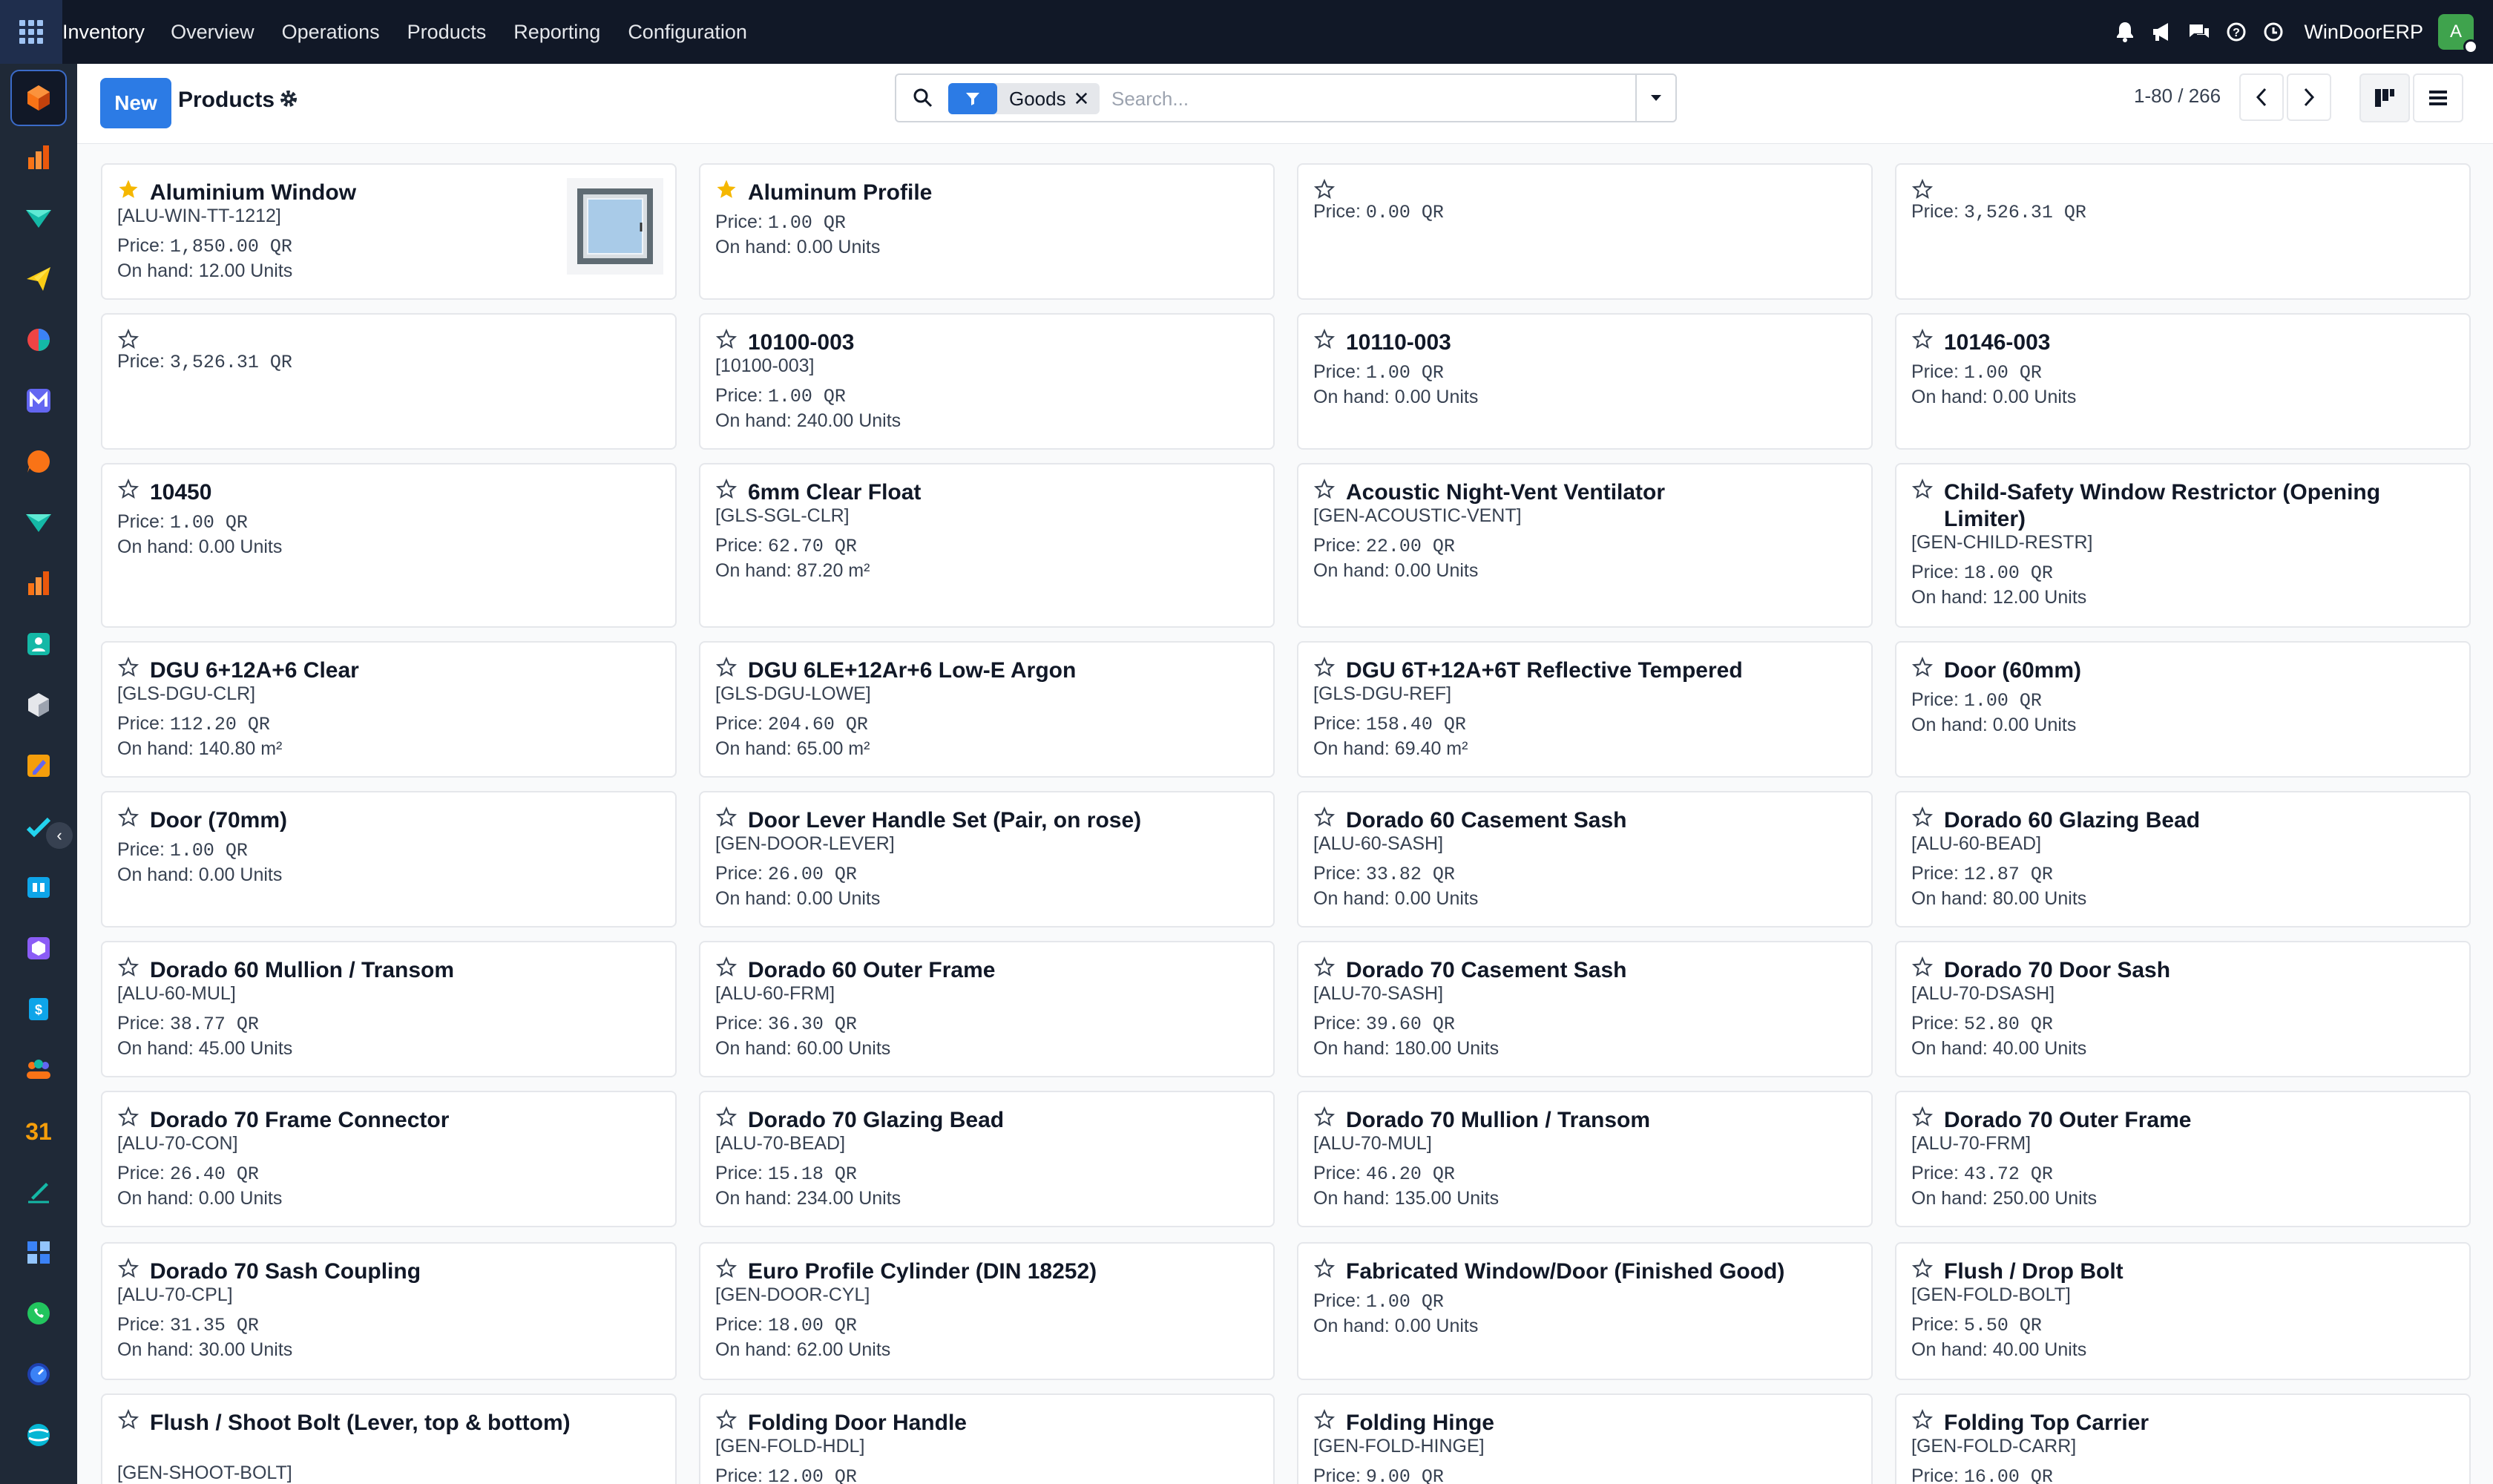  What do you see at coordinates (1585, 231) in the screenshot?
I see `product-card: Price: 0.00 QR` at bounding box center [1585, 231].